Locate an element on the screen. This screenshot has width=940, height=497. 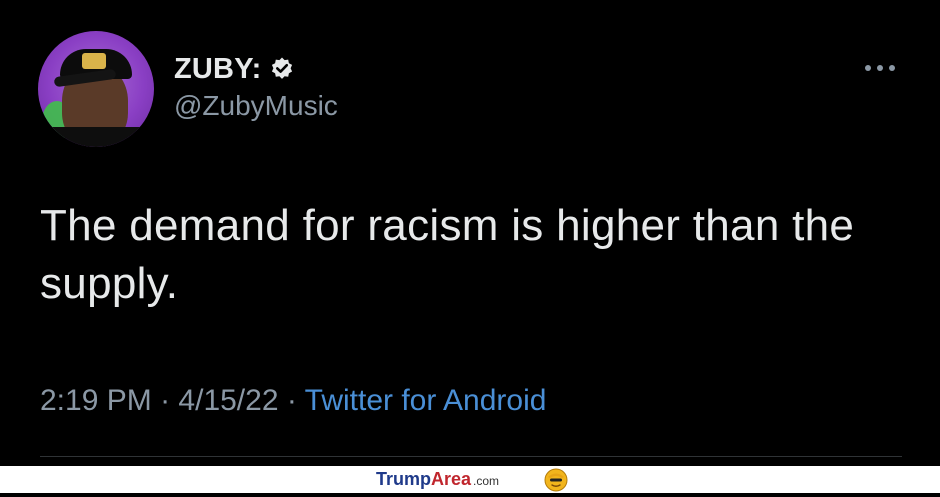
watermark-brand: Trump Area .com is located at coordinates (437, 480).